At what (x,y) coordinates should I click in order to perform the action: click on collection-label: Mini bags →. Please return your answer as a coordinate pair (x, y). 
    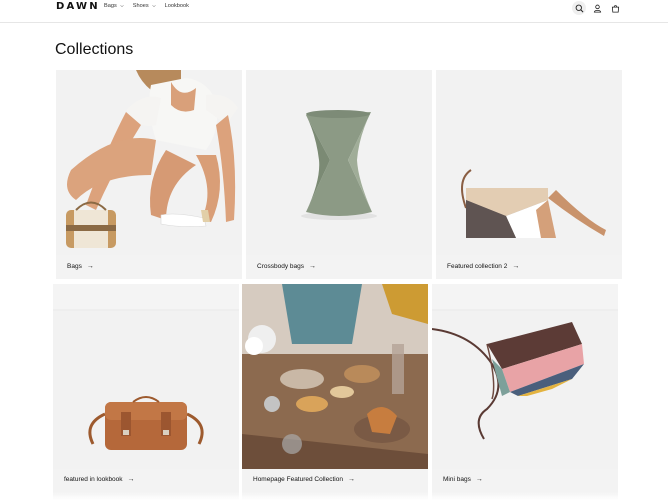
    Looking at the image, I should click on (463, 479).